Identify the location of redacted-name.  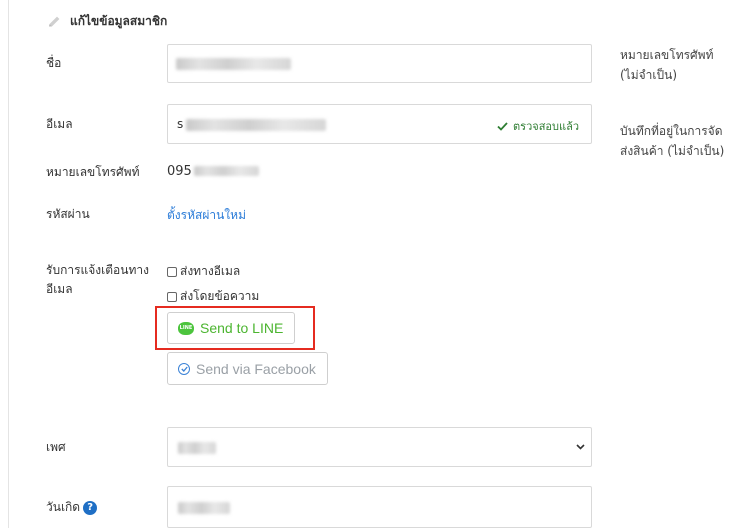
(233, 64).